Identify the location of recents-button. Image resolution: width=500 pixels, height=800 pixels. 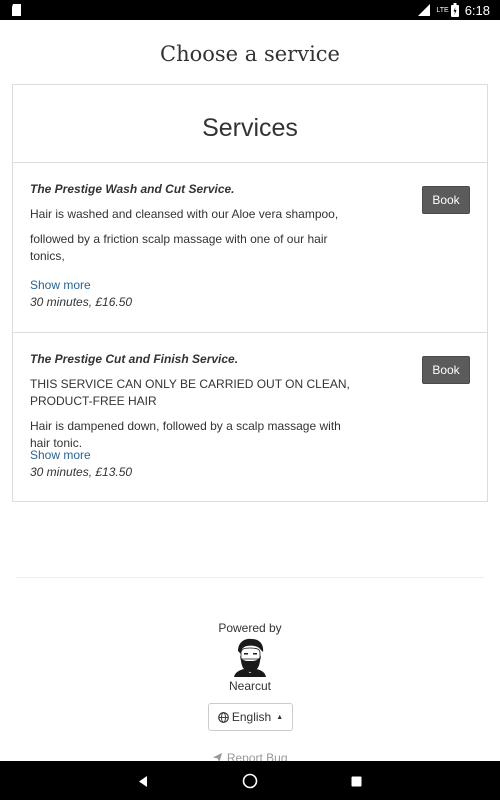
(356, 781).